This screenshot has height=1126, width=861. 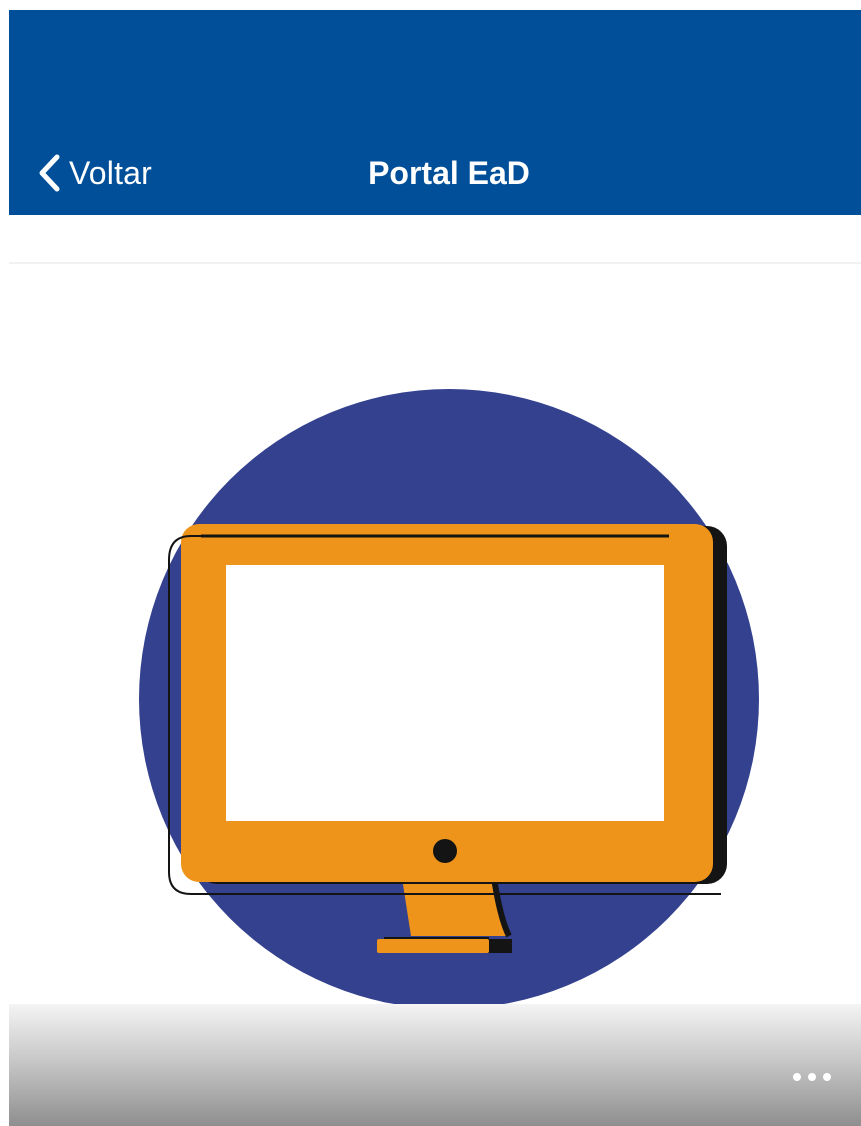 What do you see at coordinates (449, 173) in the screenshot?
I see `page-title: Portal EaD` at bounding box center [449, 173].